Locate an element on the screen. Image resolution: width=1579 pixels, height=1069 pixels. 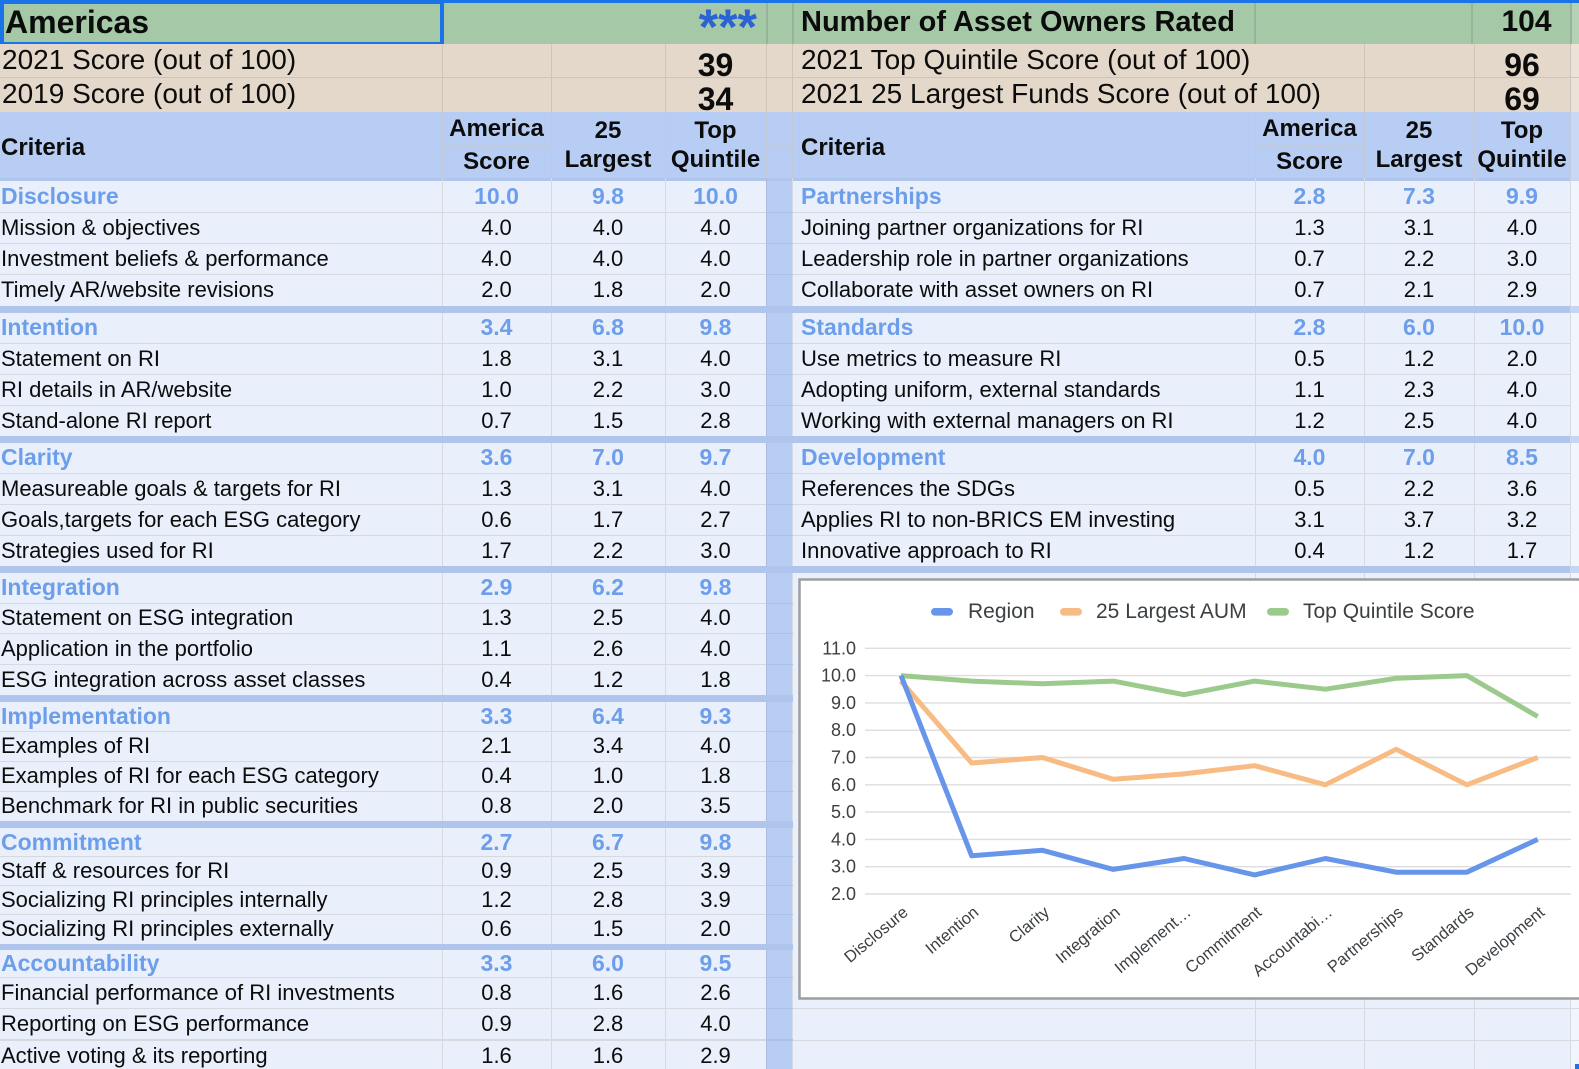
svg-text: 11.0 is located at coordinates (839, 648).